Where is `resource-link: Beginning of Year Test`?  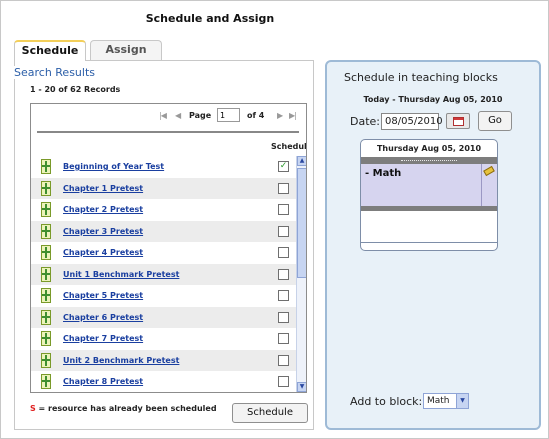
resource-link: Beginning of Year Test is located at coordinates (113, 166).